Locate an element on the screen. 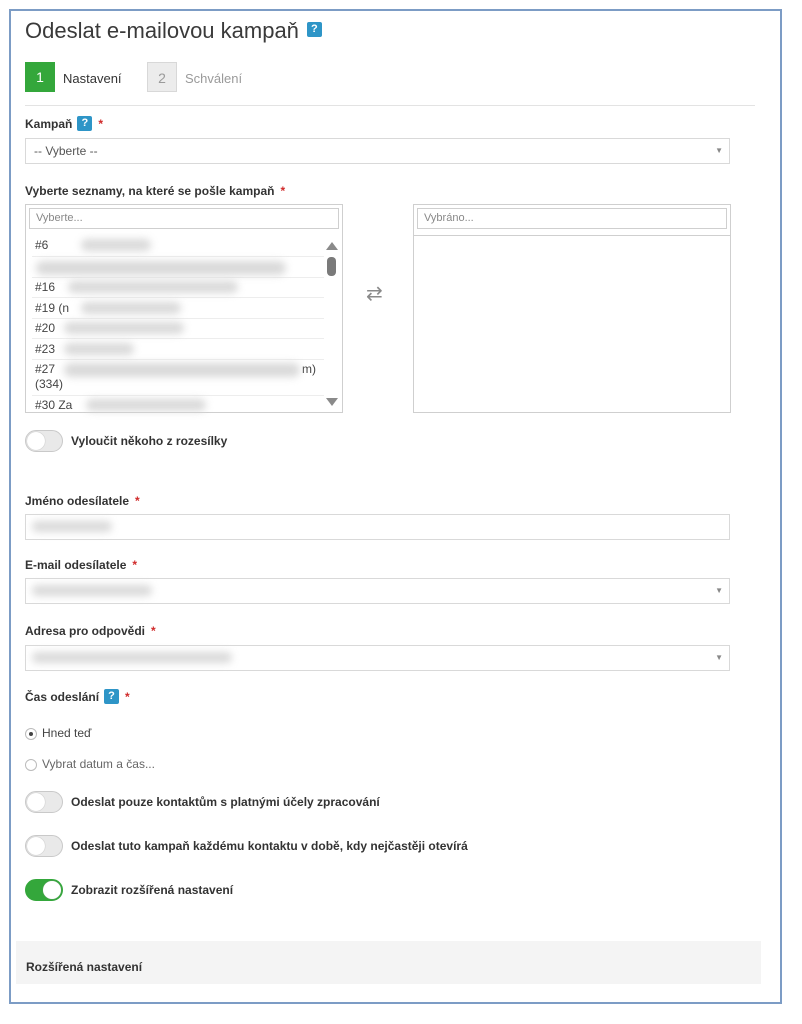 This screenshot has width=802, height=1024. advanced-settings-heading: Rozšířená nastavení is located at coordinates (84, 967).